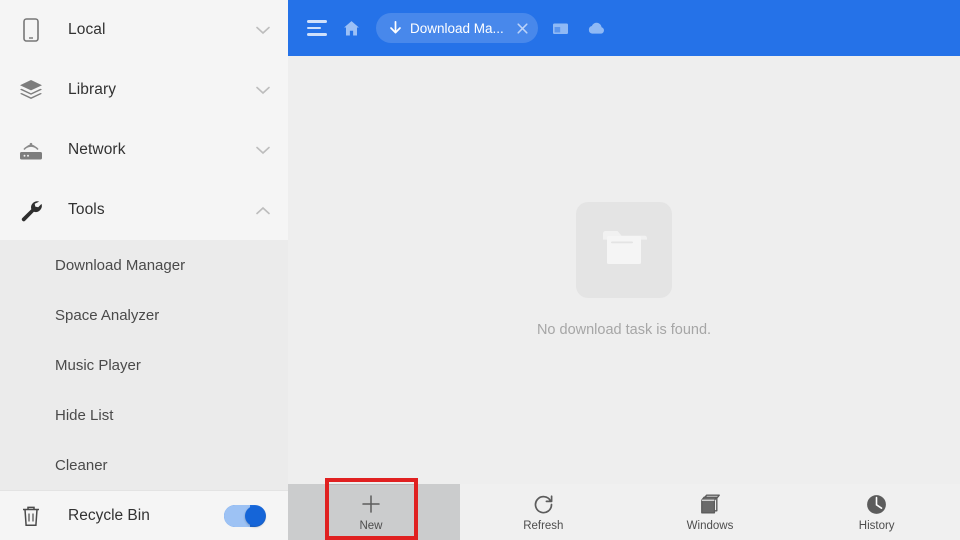 This screenshot has height=540, width=960. I want to click on sidebar-subitem-cleaner: Cleaner, so click(144, 465).